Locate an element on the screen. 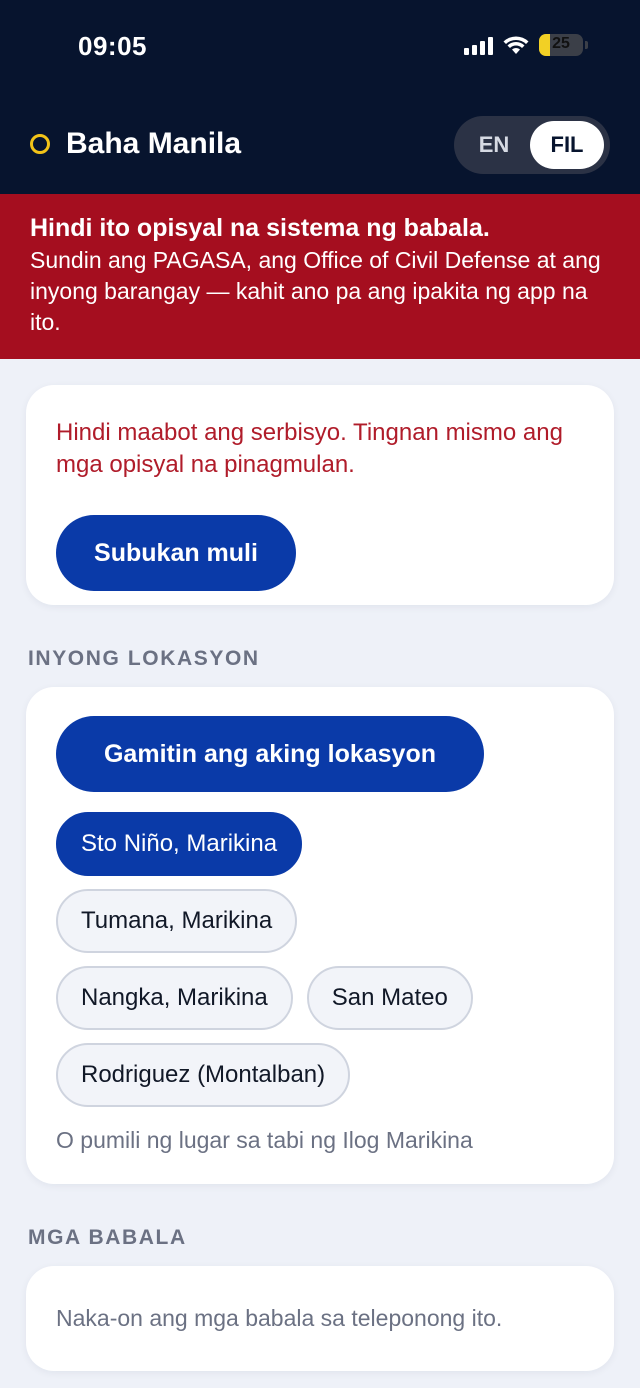 The width and height of the screenshot is (640, 1388). top-bar: 09:05 25 Baha Manila EN FIL is located at coordinates (320, 97).